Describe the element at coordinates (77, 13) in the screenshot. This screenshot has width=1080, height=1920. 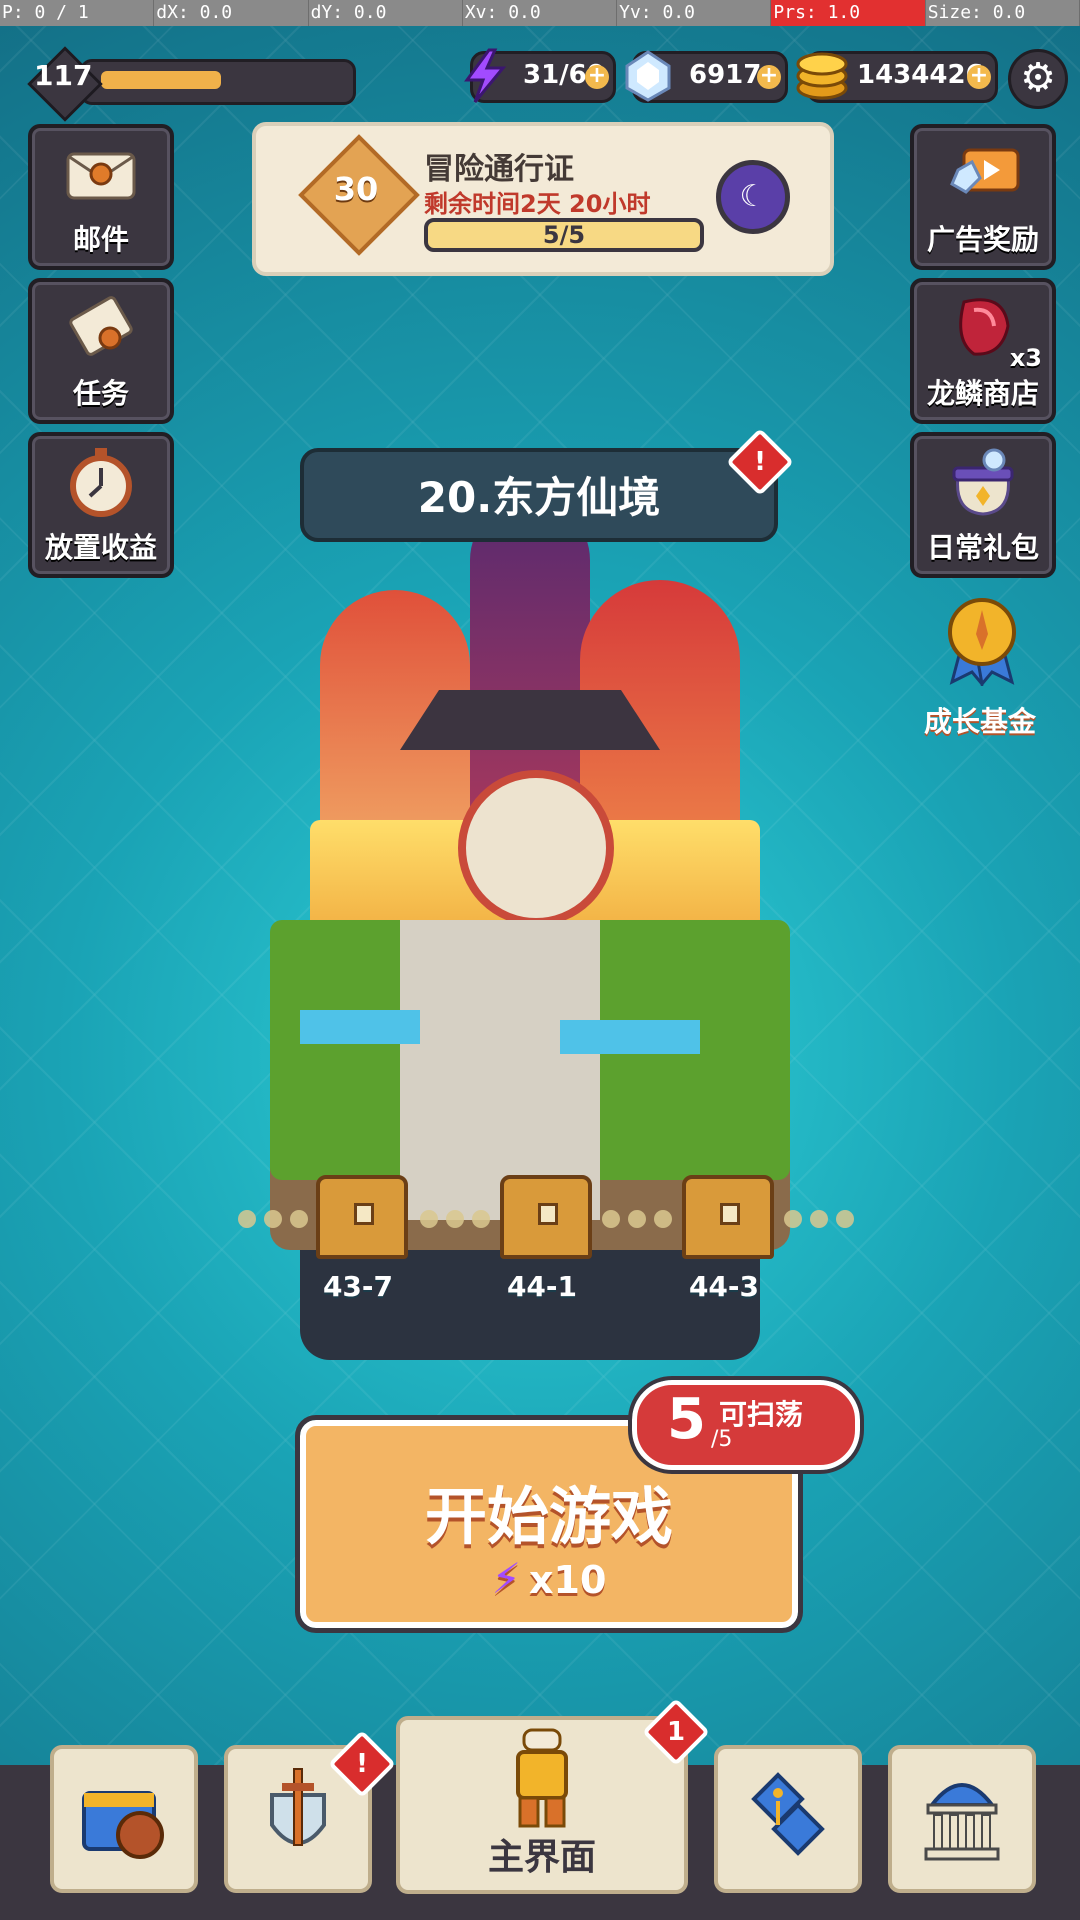
I see `debug-pointer: P: 0 / 1` at that location.